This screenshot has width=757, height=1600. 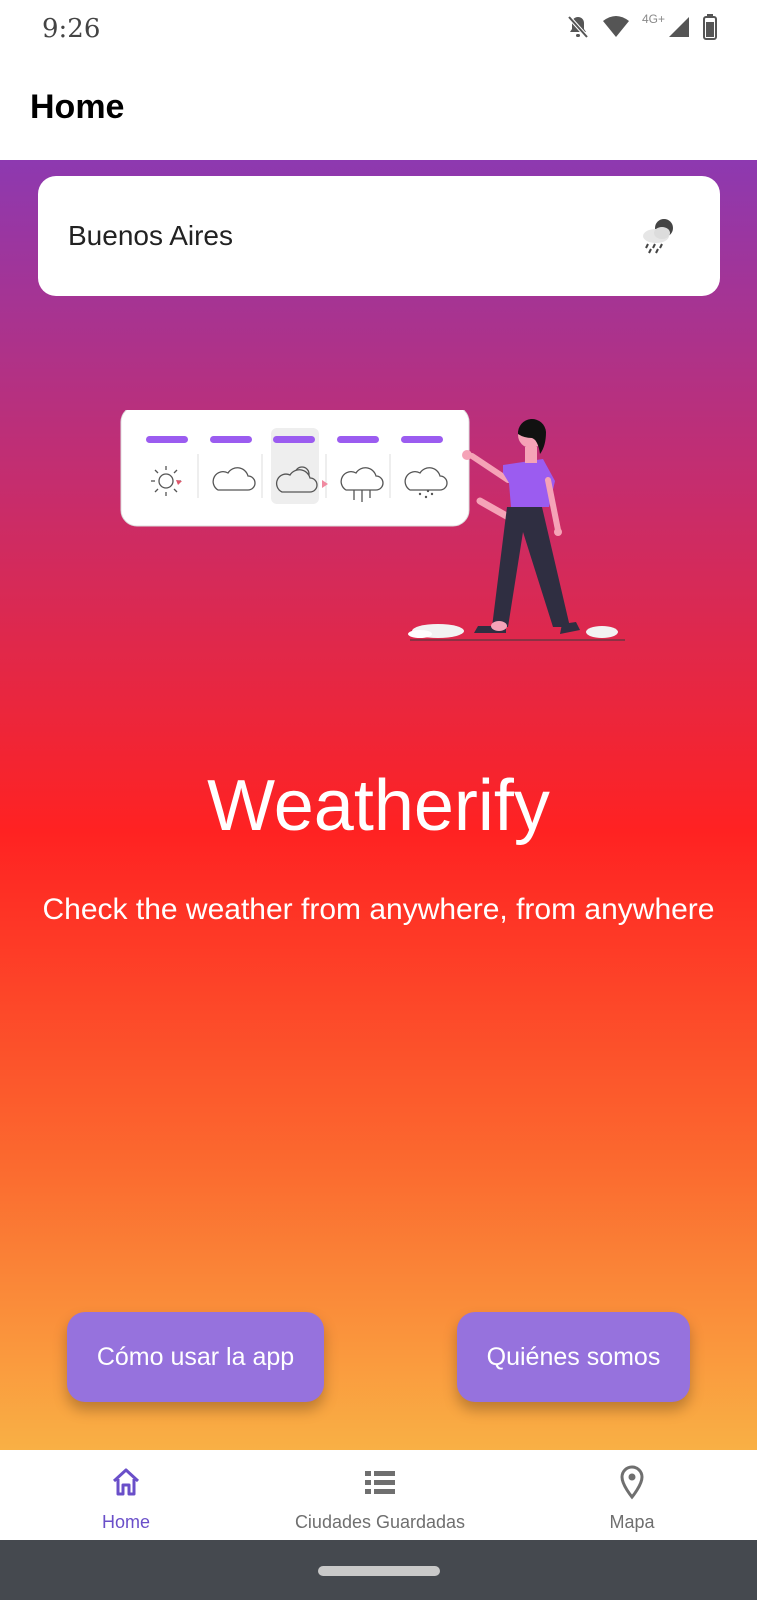 What do you see at coordinates (653, 19) in the screenshot?
I see `network-type: 4G+` at bounding box center [653, 19].